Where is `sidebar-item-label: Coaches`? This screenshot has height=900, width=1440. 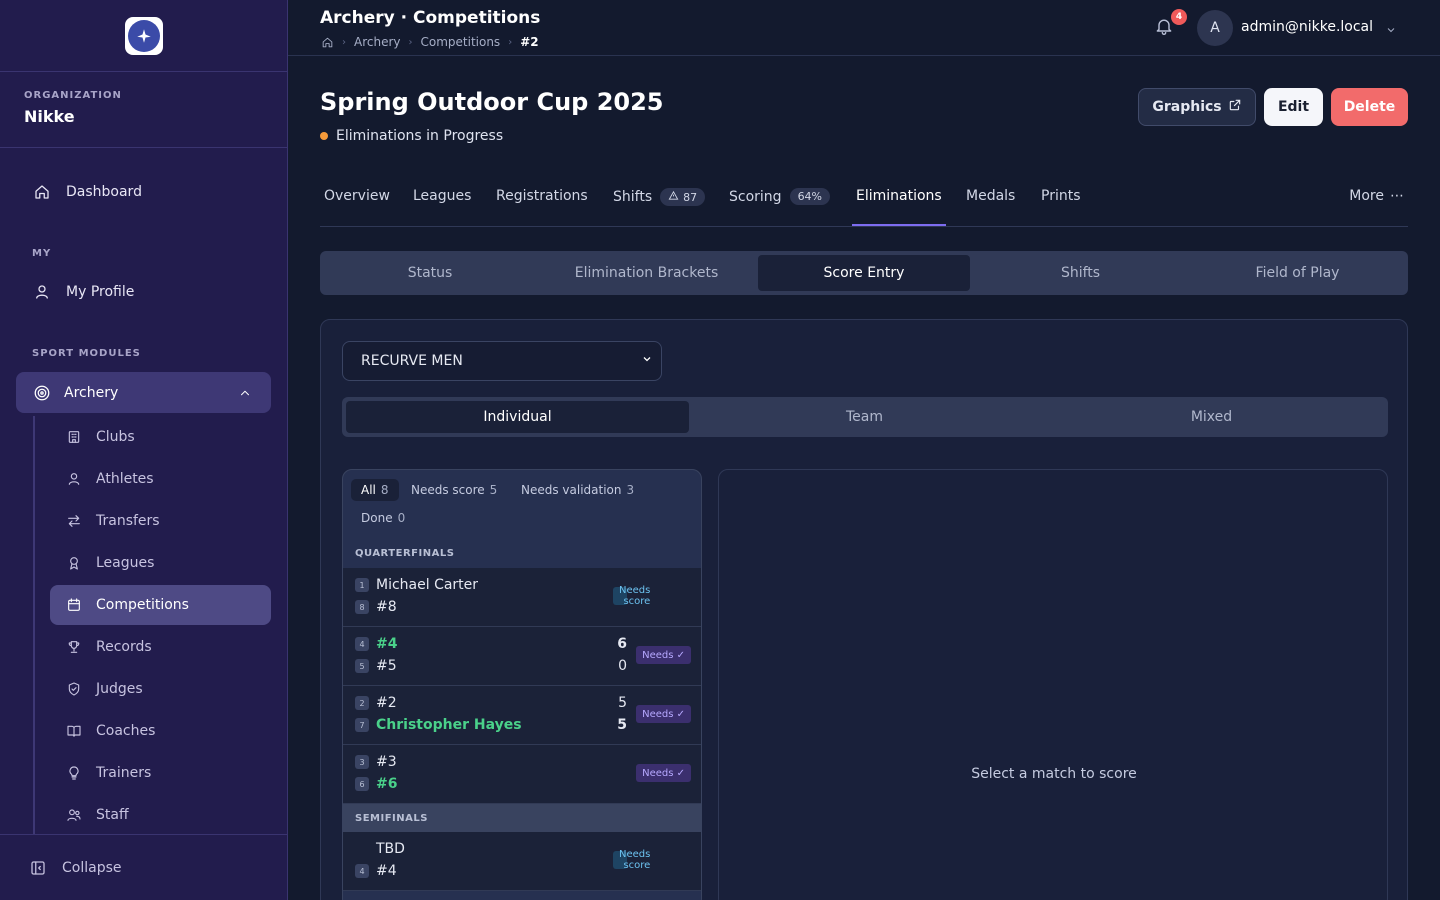
sidebar-item-label: Coaches is located at coordinates (126, 731).